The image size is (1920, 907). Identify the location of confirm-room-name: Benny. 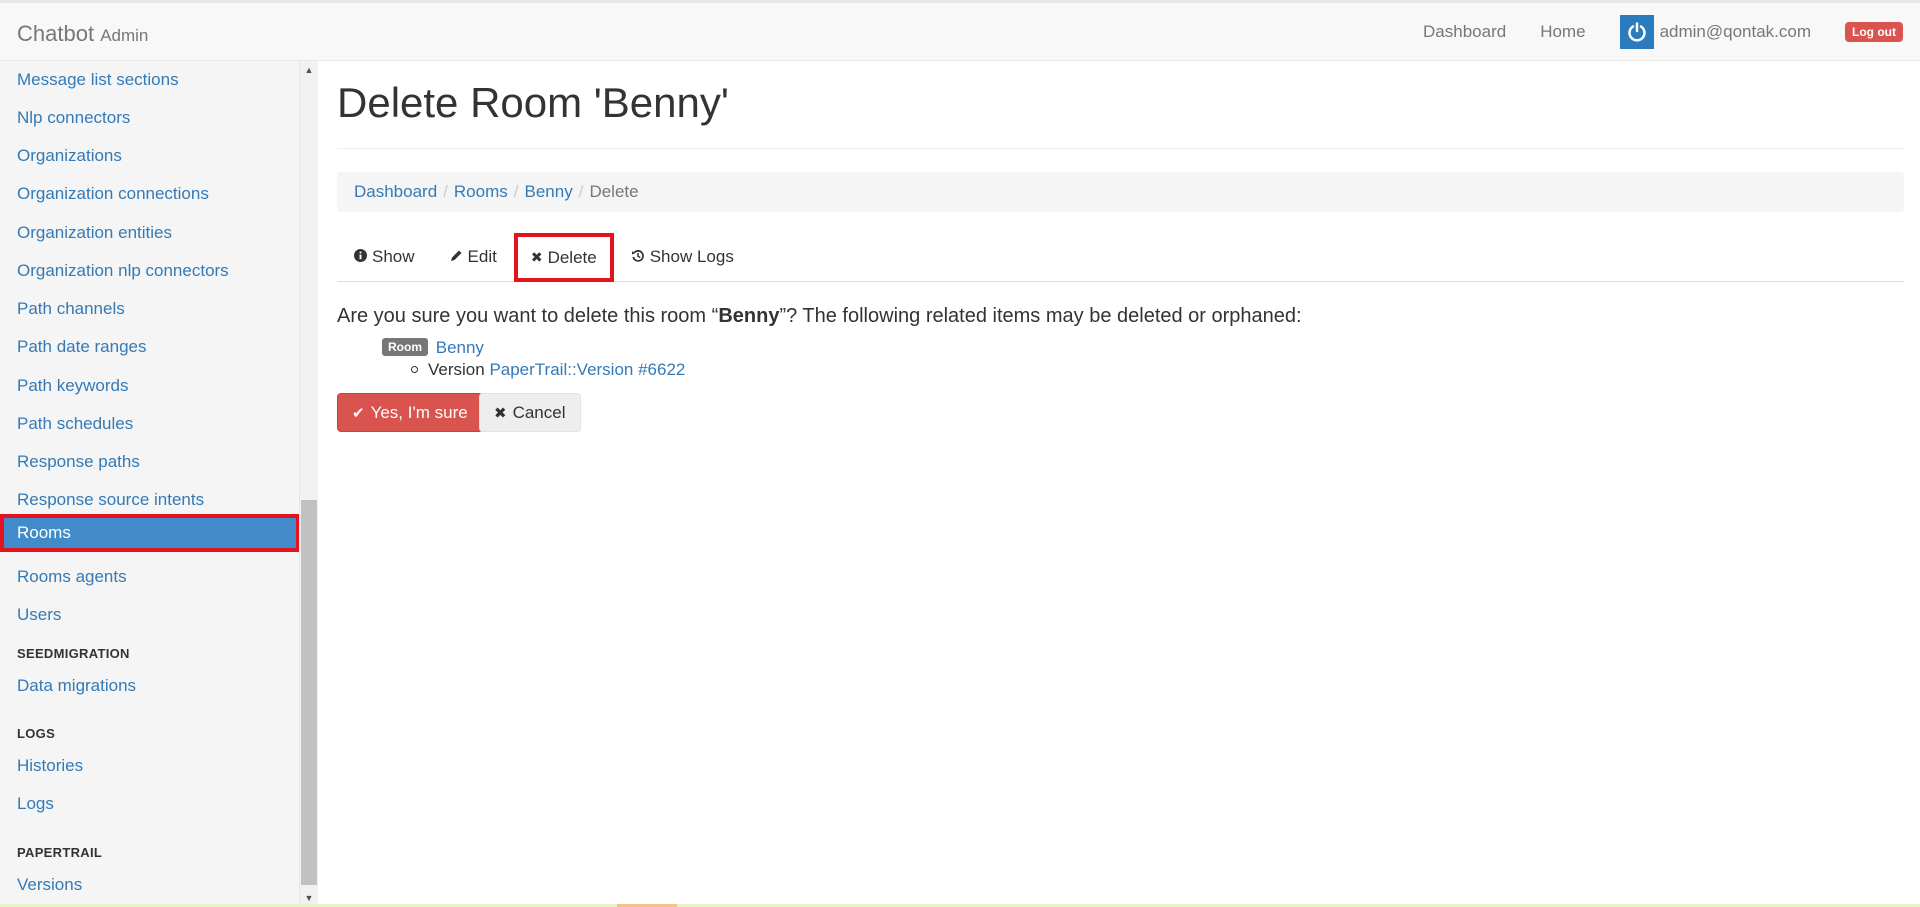
(749, 316).